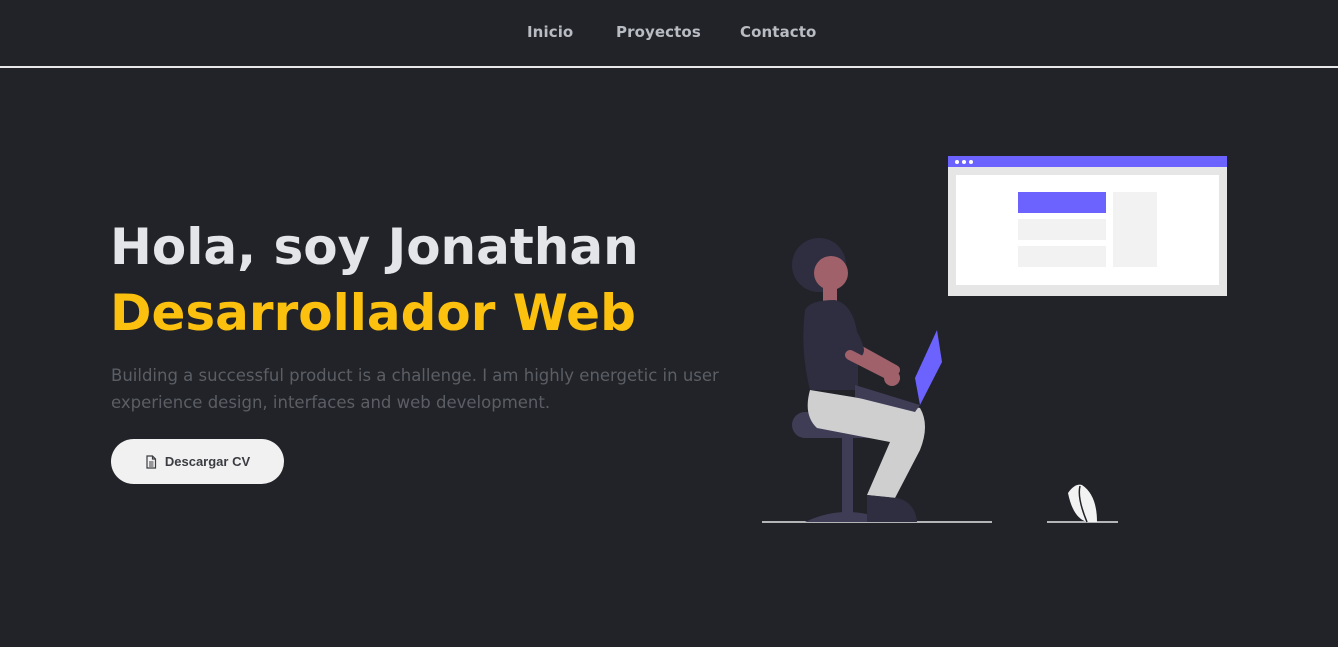 Image resolution: width=1338 pixels, height=647 pixels. I want to click on top-navbar: Inicio Proyectos Contacto, so click(669, 34).